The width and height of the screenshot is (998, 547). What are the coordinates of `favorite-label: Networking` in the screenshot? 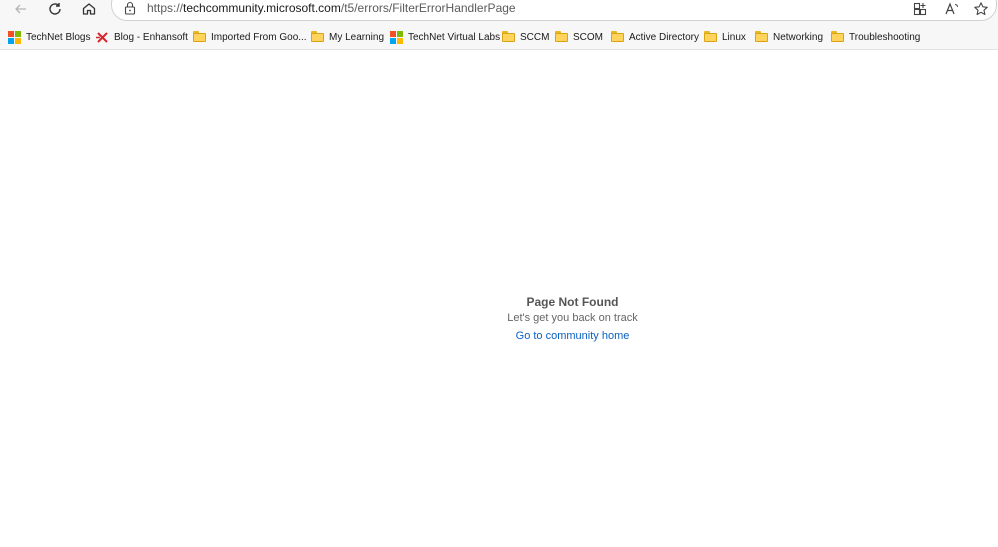 It's located at (798, 37).